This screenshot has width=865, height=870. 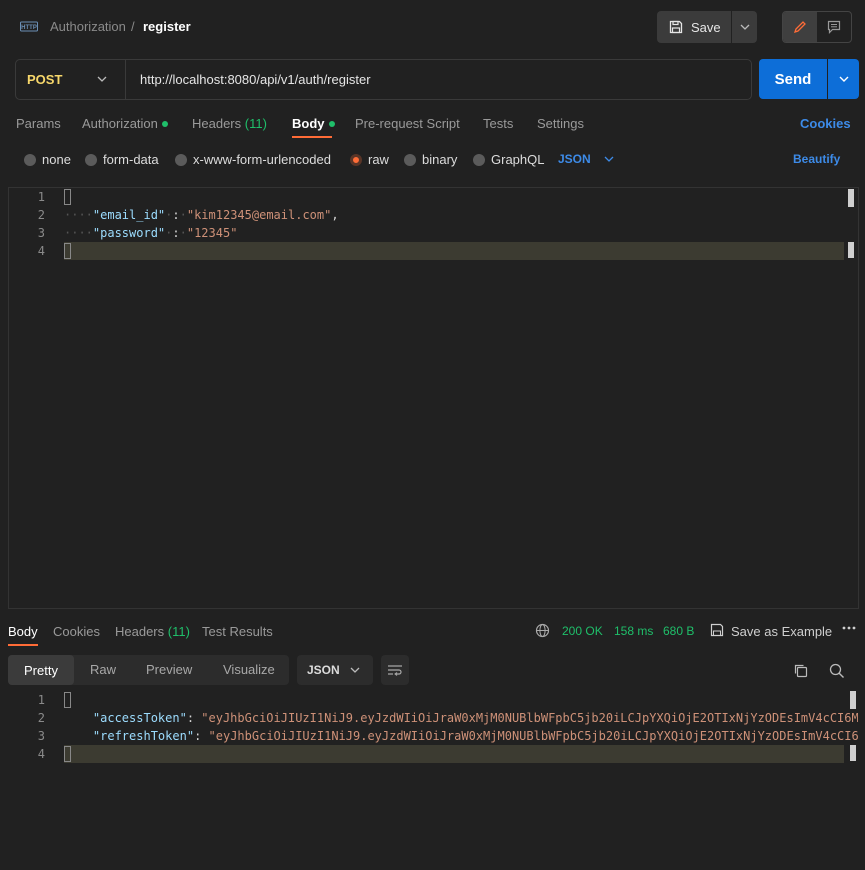 I want to click on comments-button, so click(x=834, y=27).